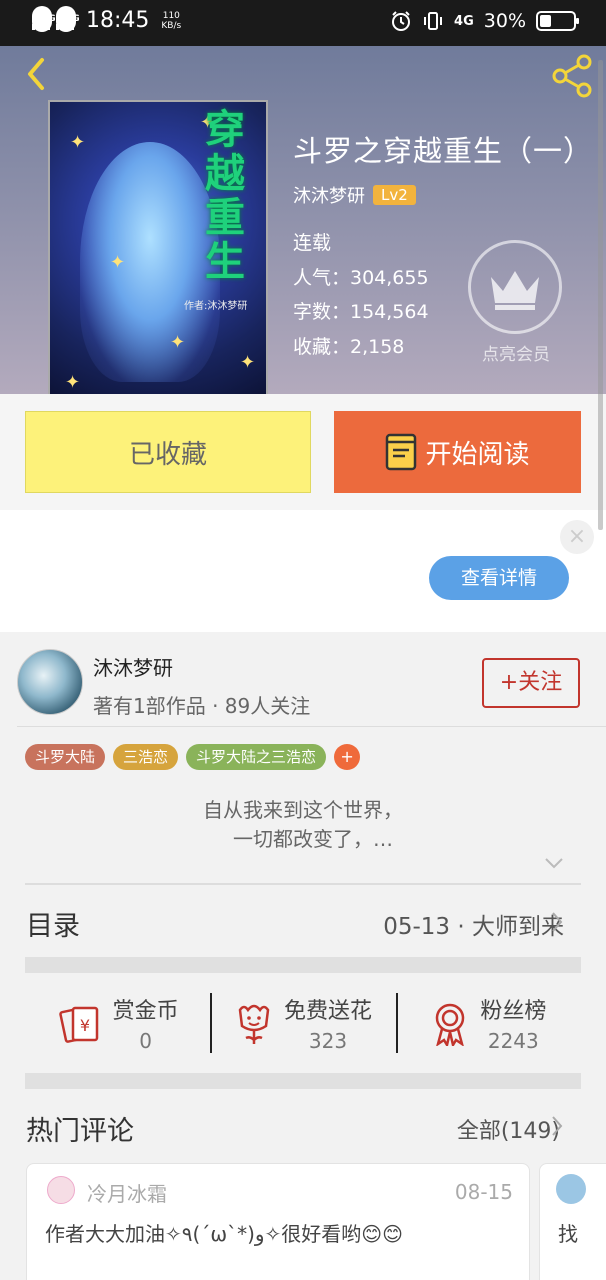  Describe the element at coordinates (600, 295) in the screenshot. I see `scrollbar` at that location.